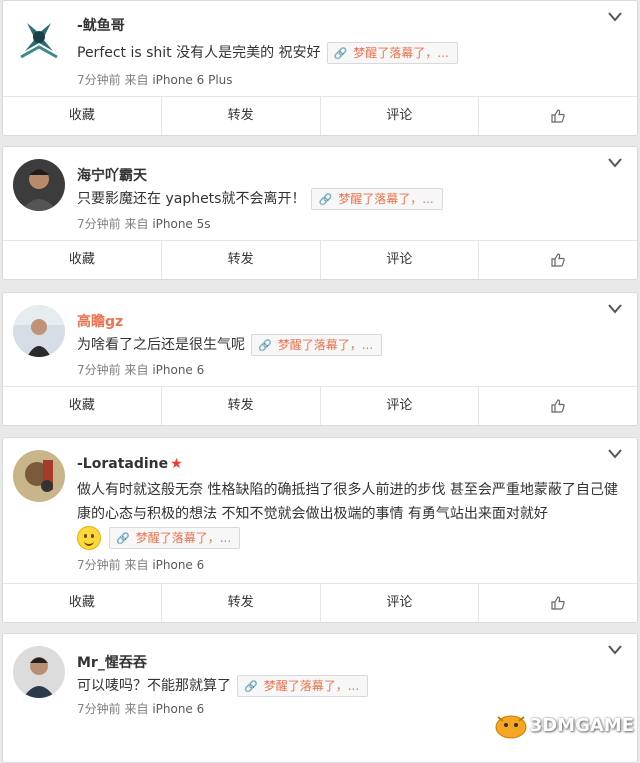 The image size is (640, 763). Describe the element at coordinates (176, 464) in the screenshot. I see `verified-star-icon: ★` at that location.